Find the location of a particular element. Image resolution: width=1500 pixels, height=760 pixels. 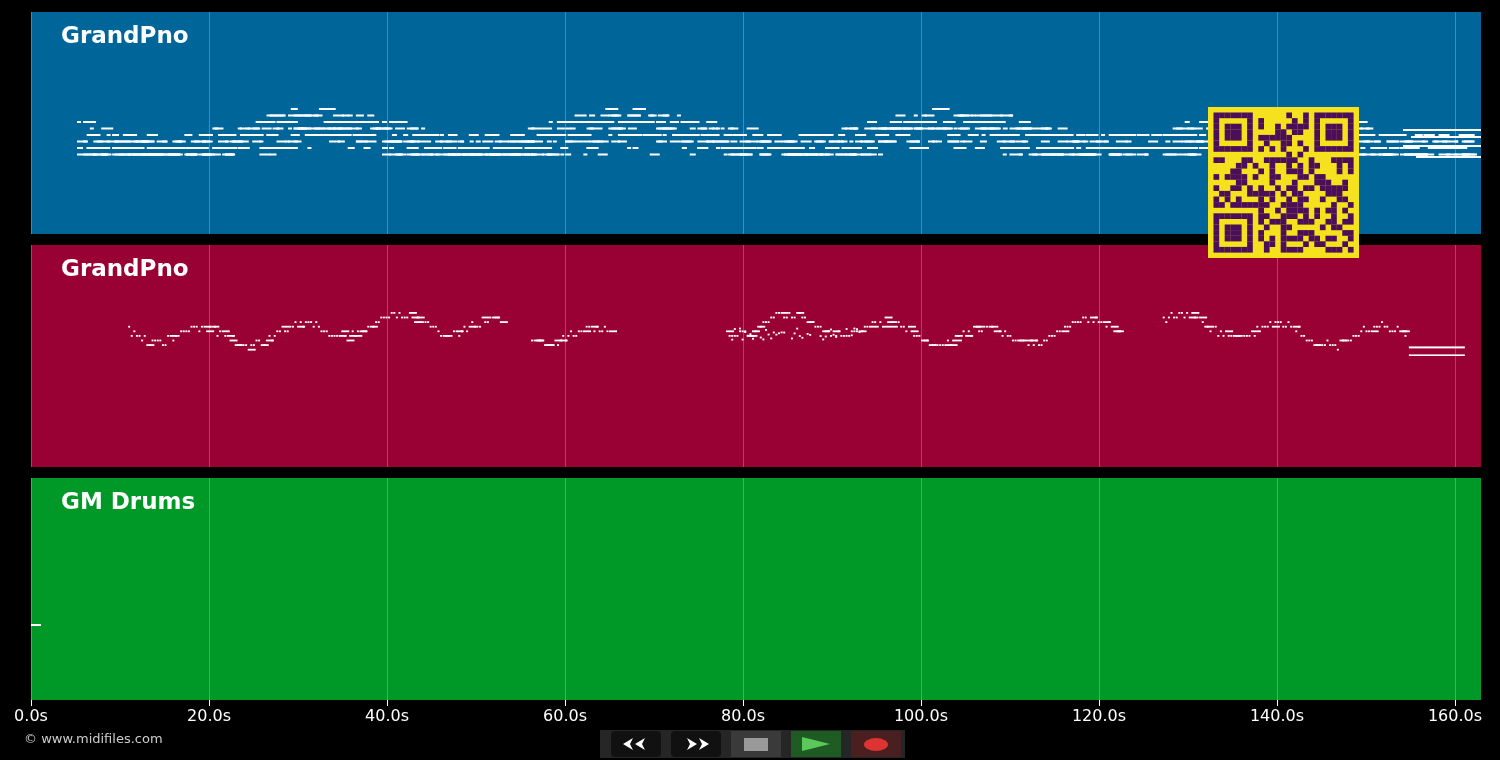

time-tick-label: 60.0s is located at coordinates (565, 716).